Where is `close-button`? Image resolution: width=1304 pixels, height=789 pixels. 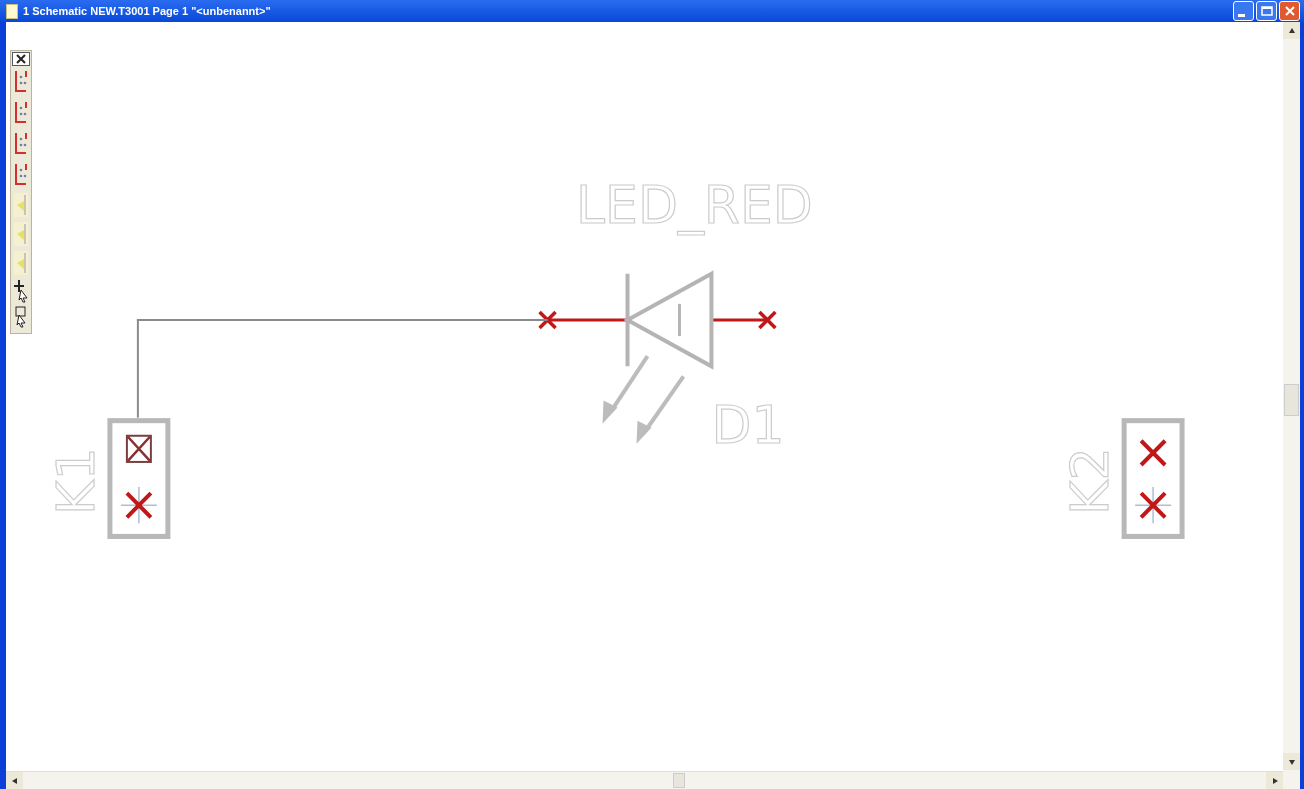
close-button is located at coordinates (1289, 11).